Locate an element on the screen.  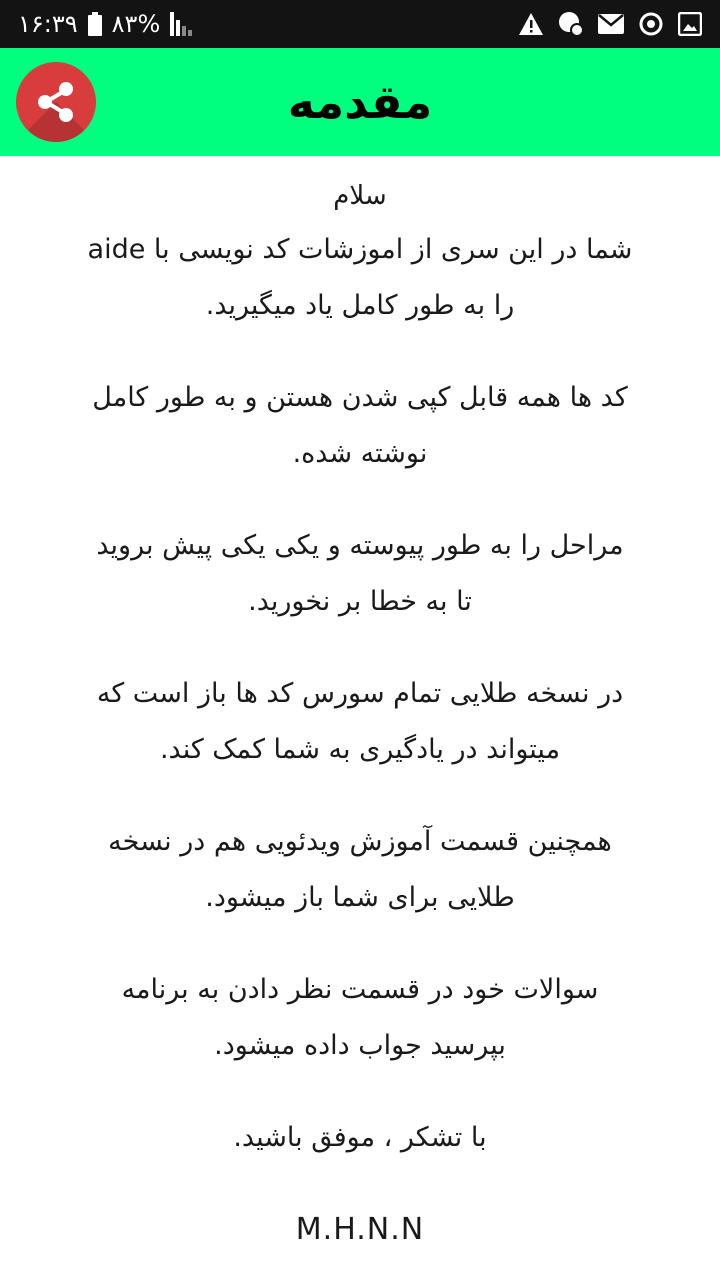
status-bar: ۱۶:۳۹ ۸۳% is located at coordinates (360, 24).